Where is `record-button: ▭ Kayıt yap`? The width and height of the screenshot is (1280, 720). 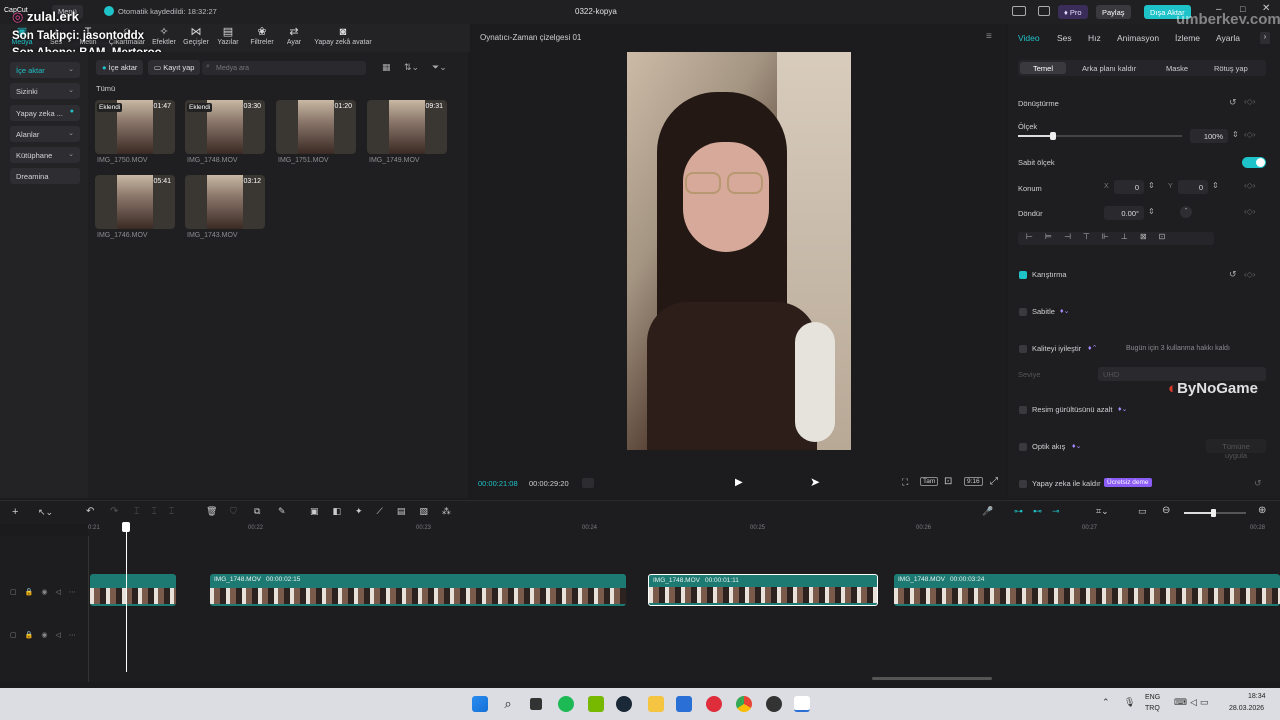 record-button: ▭ Kayıt yap is located at coordinates (174, 67).